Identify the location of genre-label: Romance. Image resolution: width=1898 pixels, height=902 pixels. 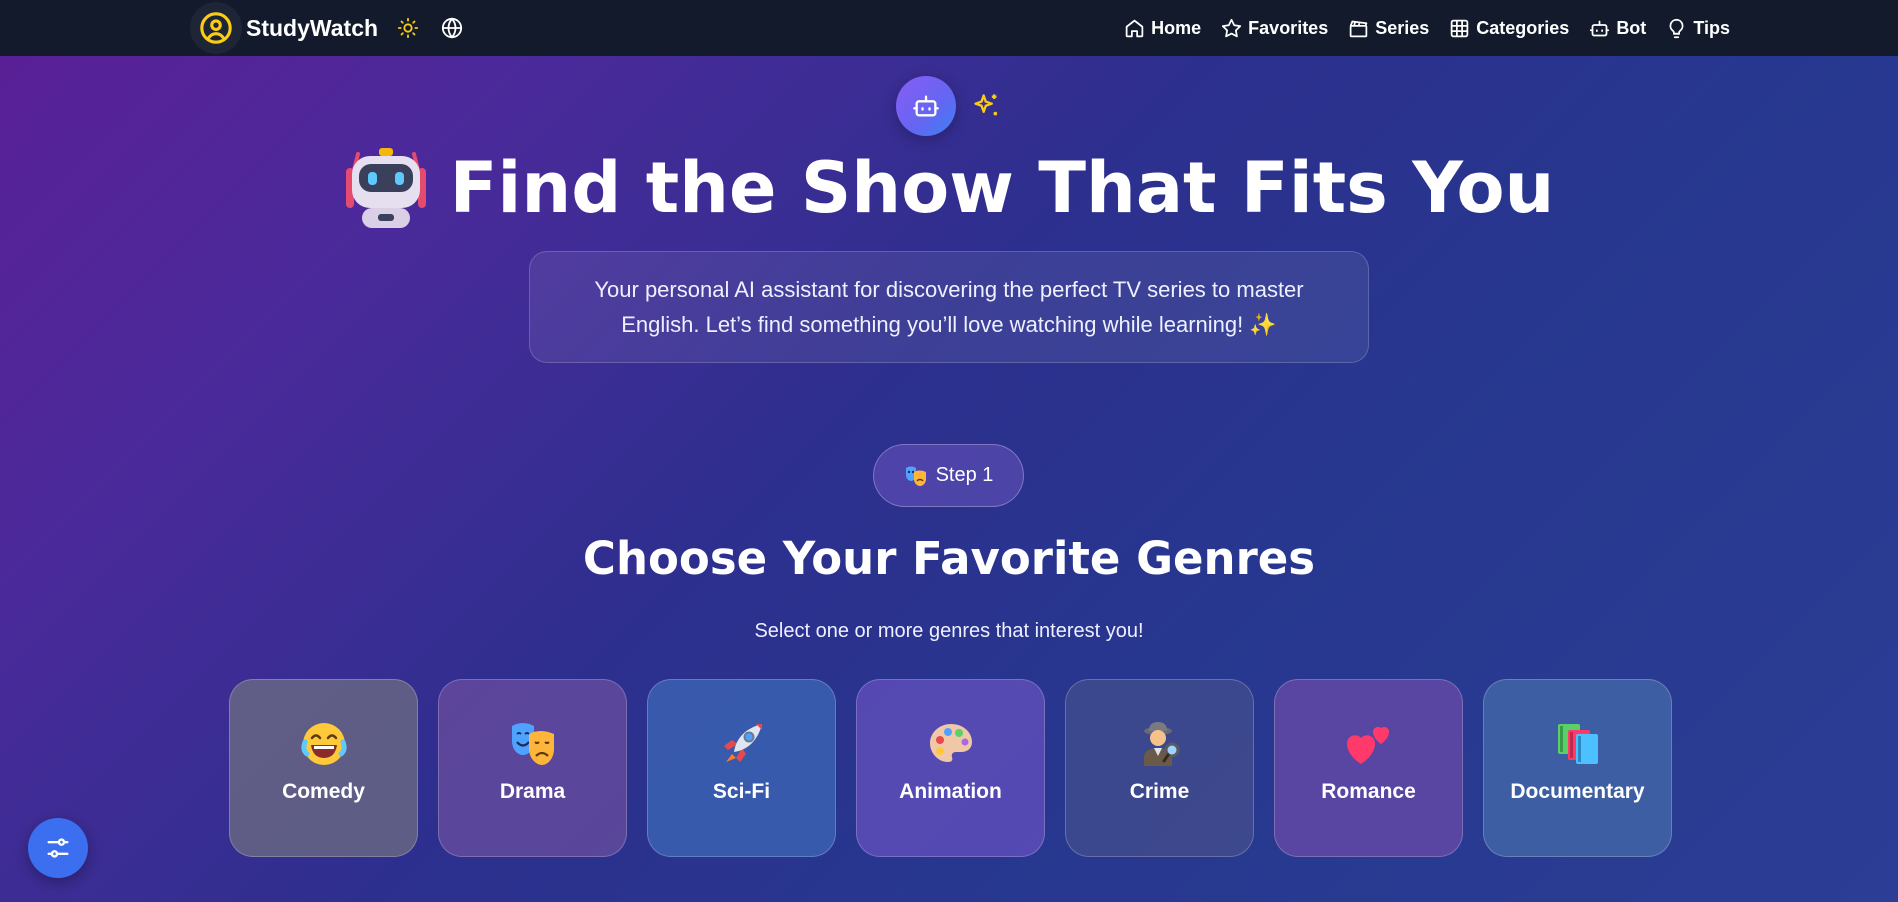
(1368, 791).